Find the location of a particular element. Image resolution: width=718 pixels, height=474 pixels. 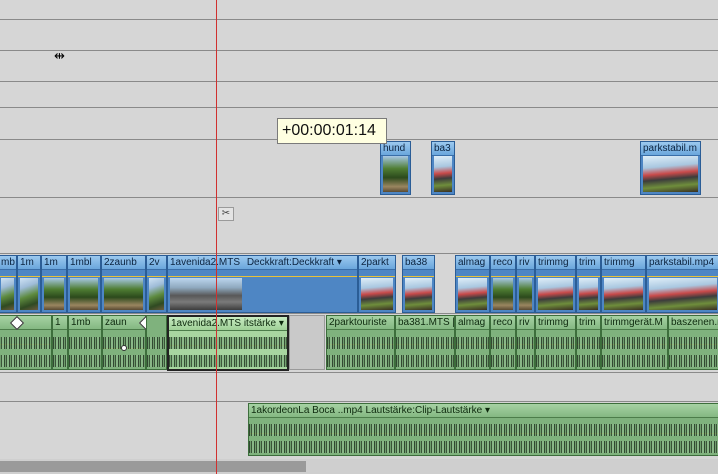

video-clip-hund: hund is located at coordinates (395, 168).